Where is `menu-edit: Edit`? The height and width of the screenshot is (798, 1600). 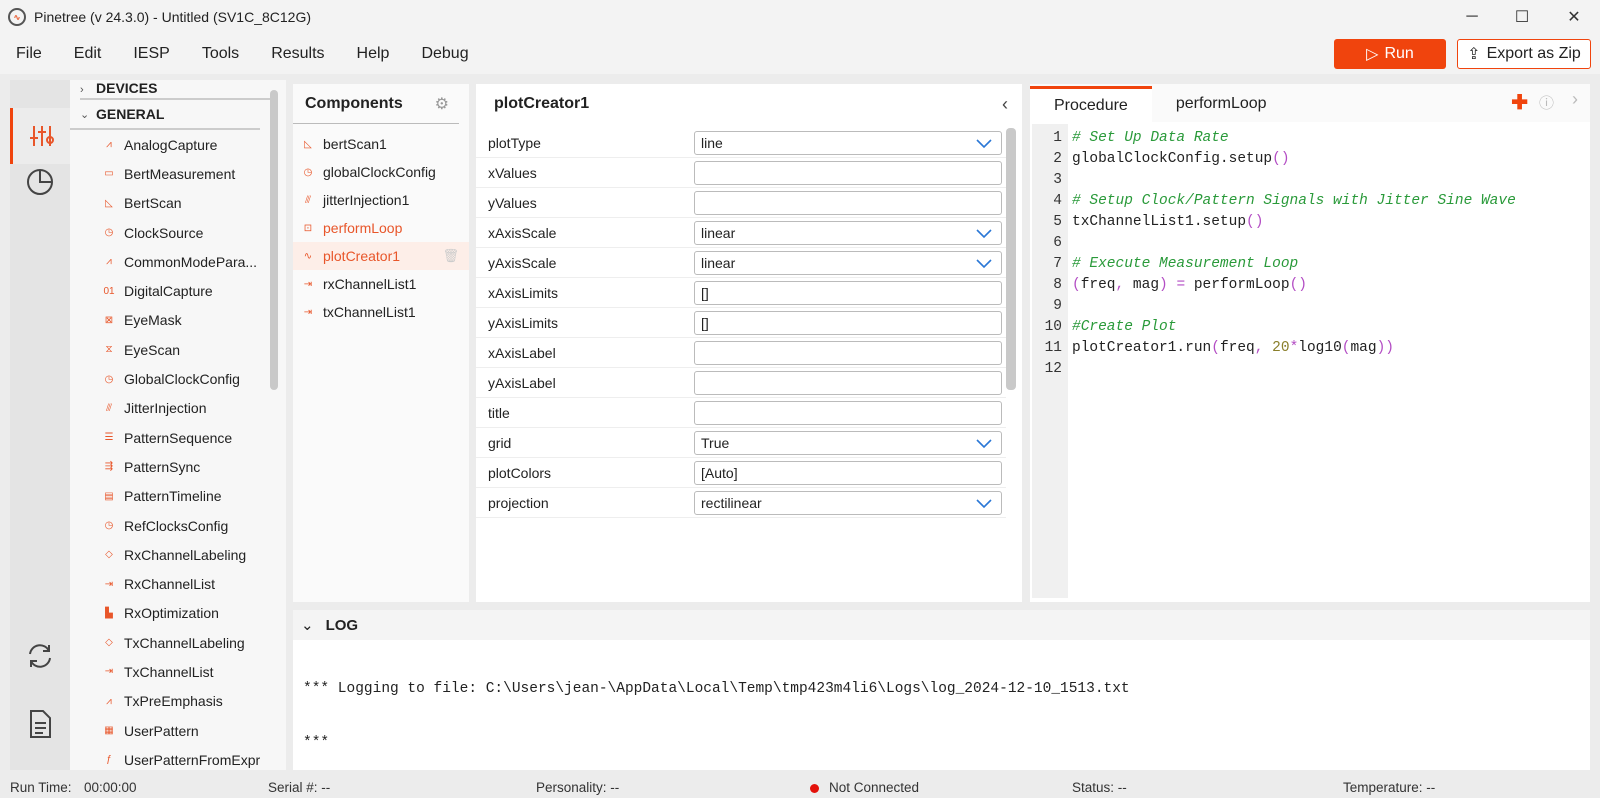
menu-edit: Edit is located at coordinates (88, 54).